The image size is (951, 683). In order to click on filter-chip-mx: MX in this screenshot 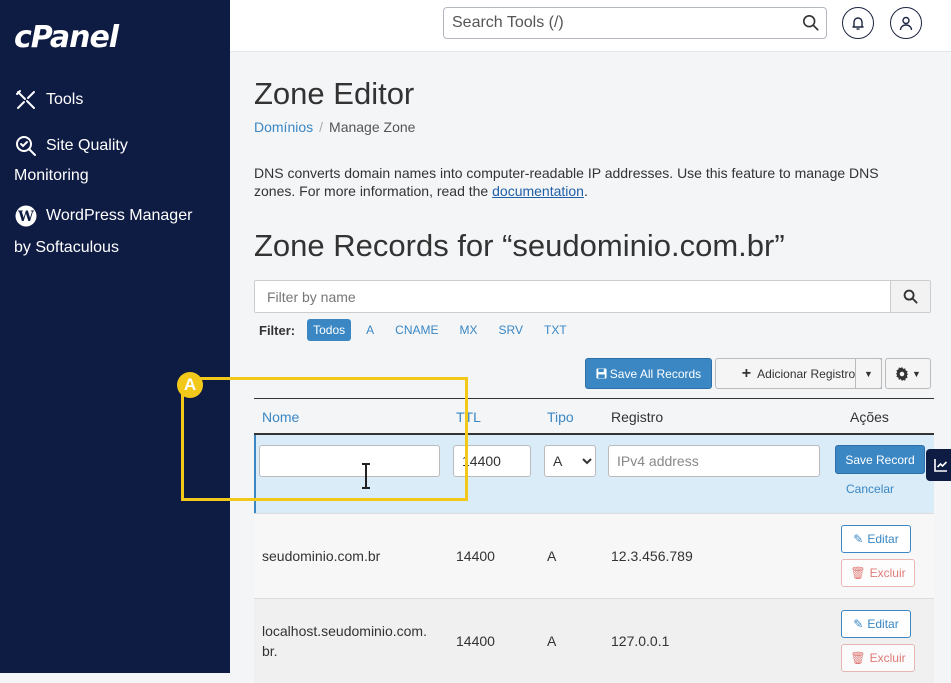, I will do `click(469, 330)`.